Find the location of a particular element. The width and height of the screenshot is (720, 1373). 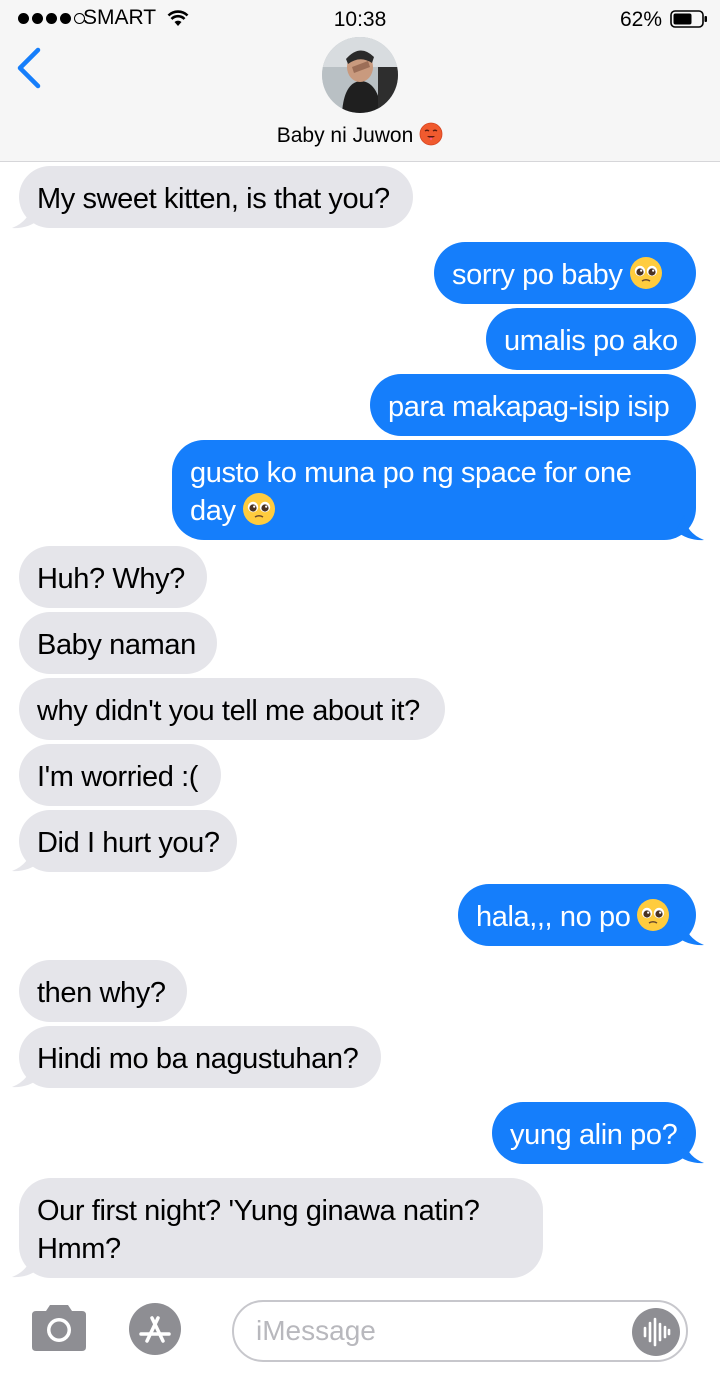

incoming-message-bubble: Baby naman is located at coordinates (118, 643).